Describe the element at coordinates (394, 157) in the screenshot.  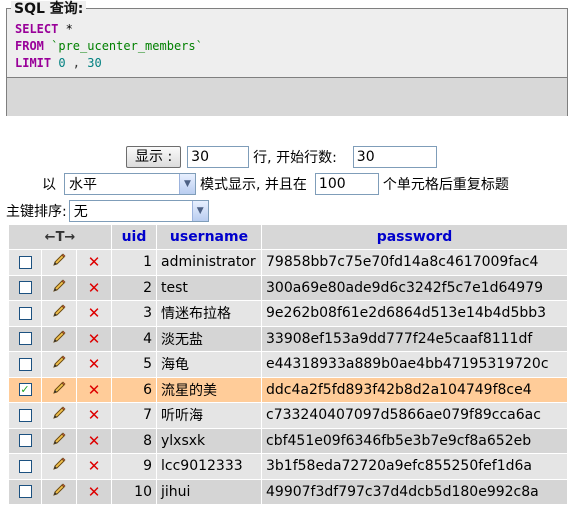
I see `start-row-input: 30` at that location.